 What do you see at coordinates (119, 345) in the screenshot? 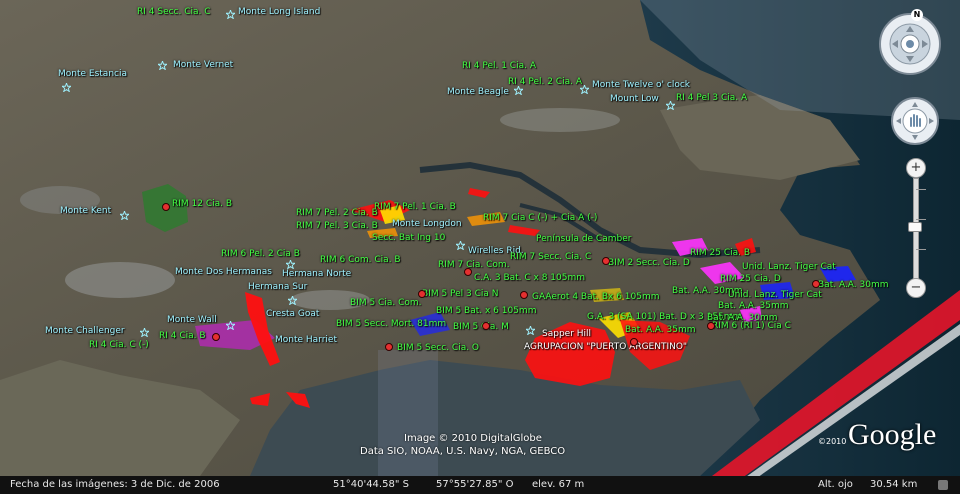
I see `unit-label: RI 4 Cia. C (-)` at bounding box center [119, 345].